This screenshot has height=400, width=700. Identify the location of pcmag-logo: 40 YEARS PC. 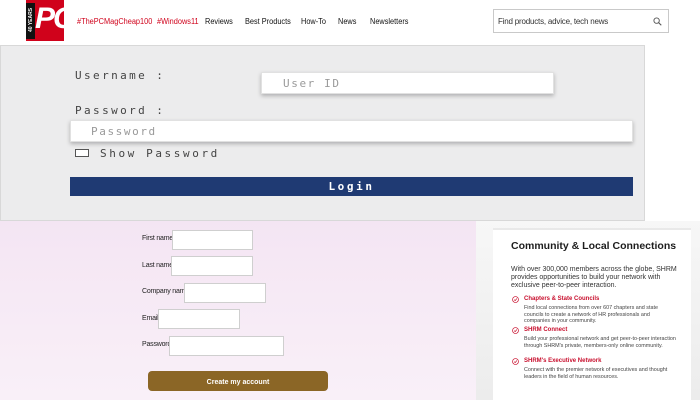
(50, 20).